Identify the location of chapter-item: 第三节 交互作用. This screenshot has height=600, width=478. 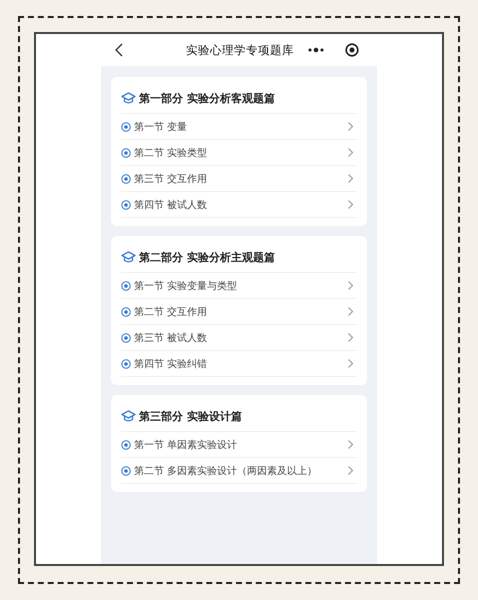
(239, 179).